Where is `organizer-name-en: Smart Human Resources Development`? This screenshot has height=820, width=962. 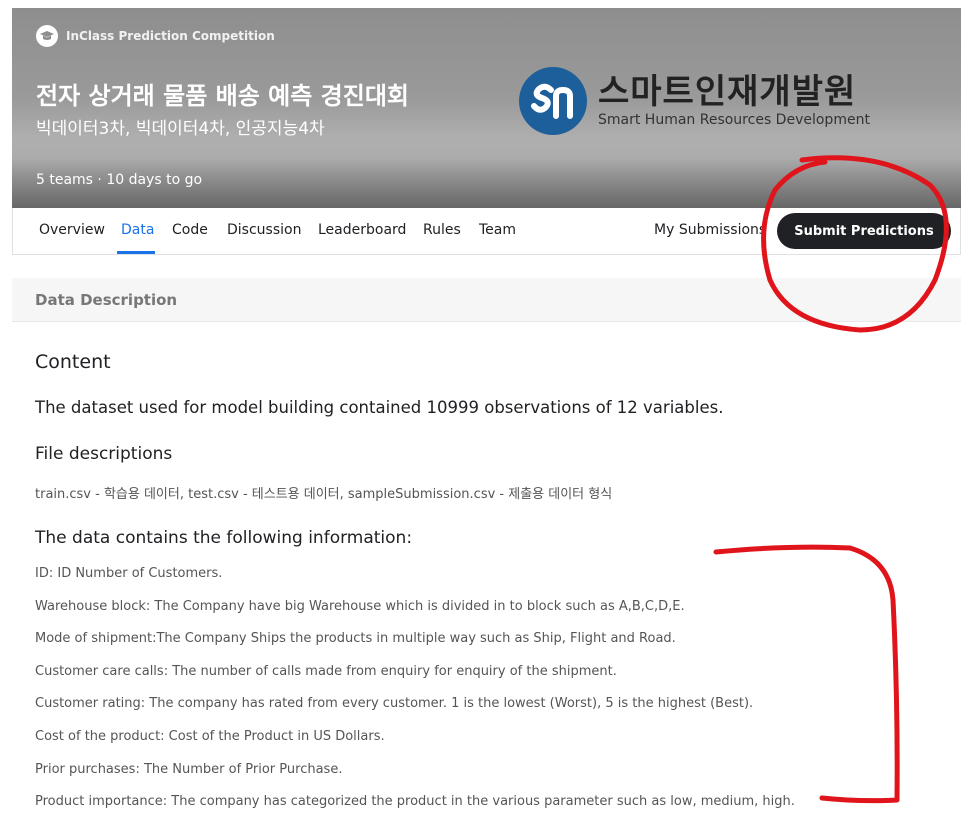
organizer-name-en: Smart Human Resources Development is located at coordinates (734, 120).